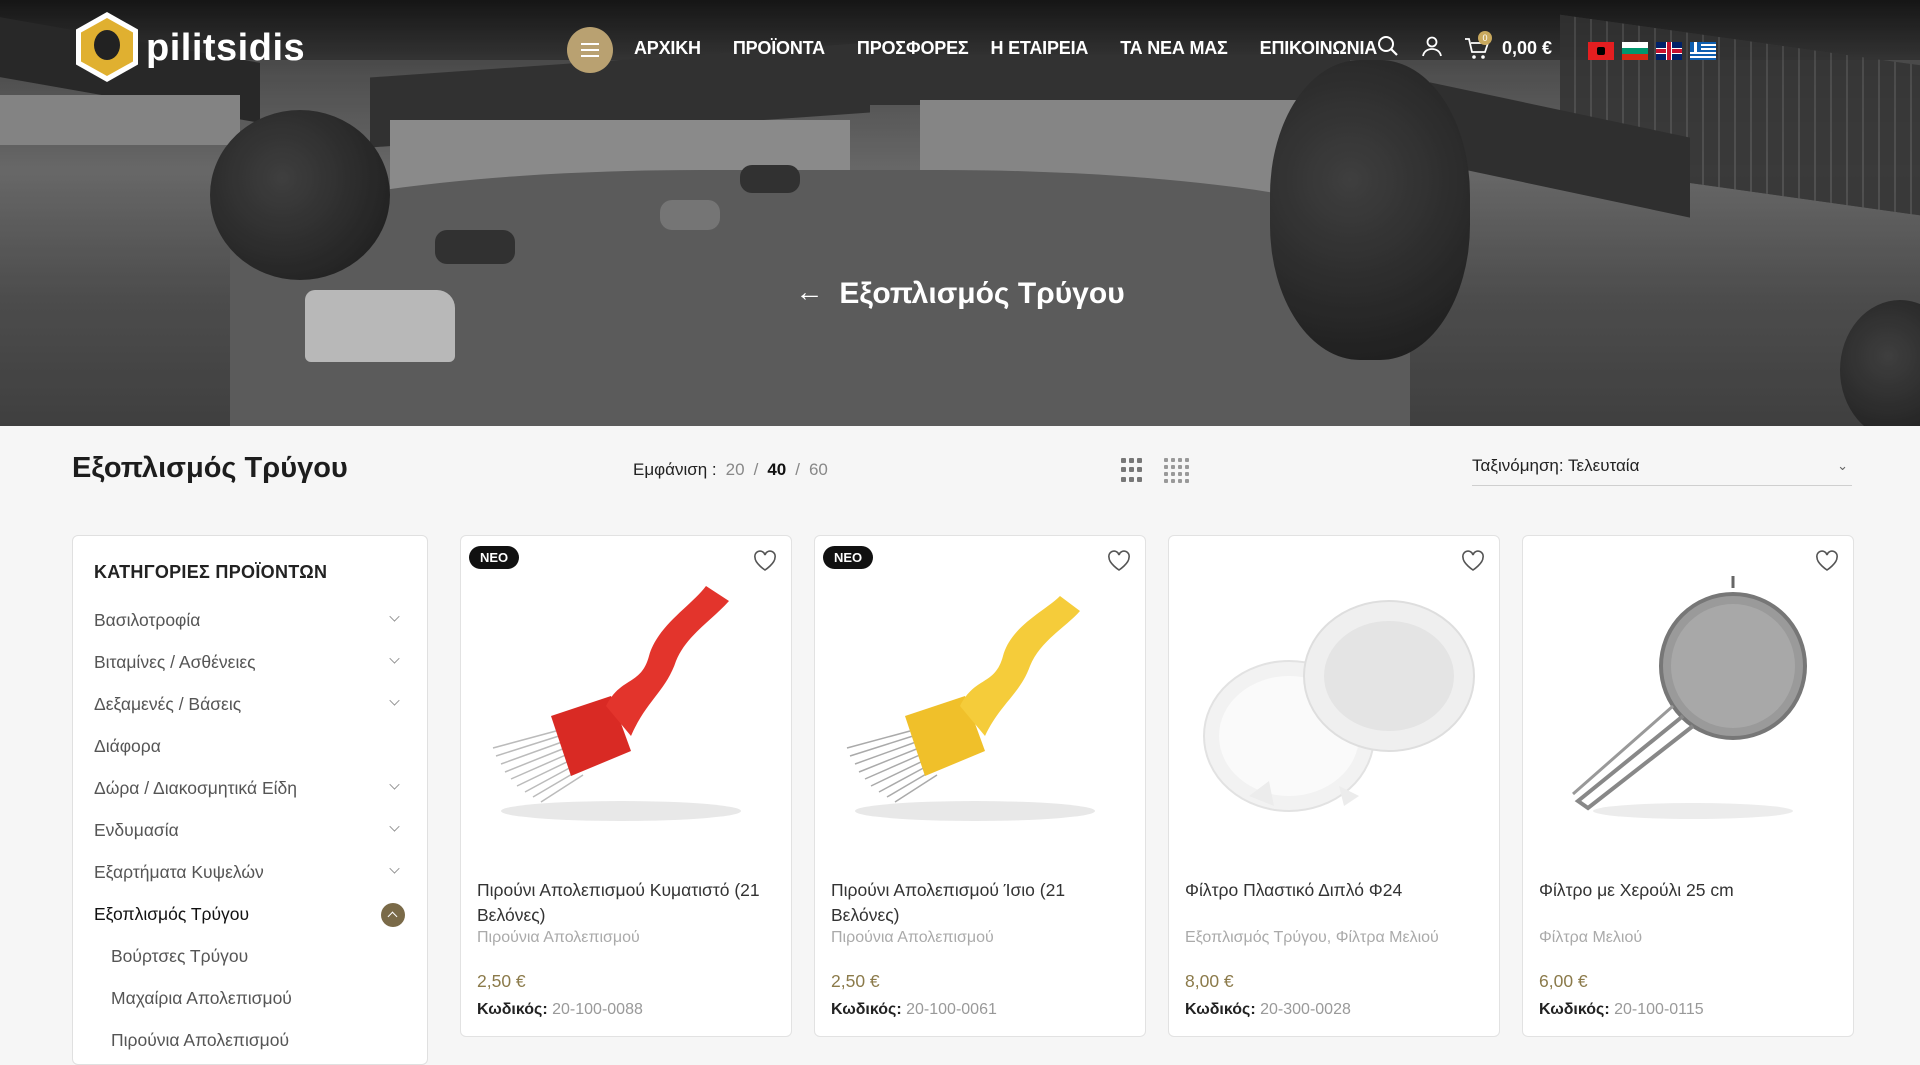  What do you see at coordinates (590, 50) in the screenshot?
I see `hamburger-menu-button` at bounding box center [590, 50].